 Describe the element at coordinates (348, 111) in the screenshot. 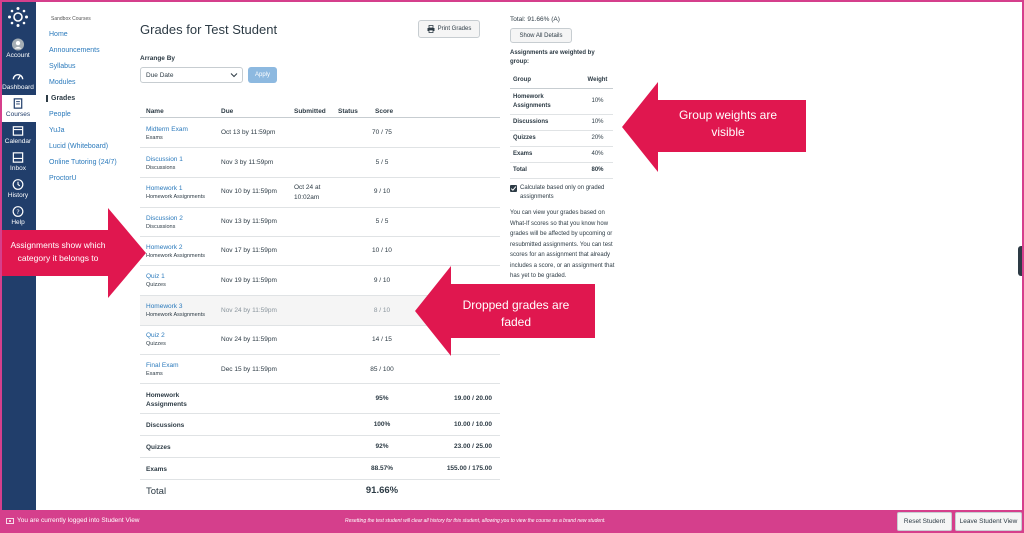

I see `column-header-status: Status` at that location.